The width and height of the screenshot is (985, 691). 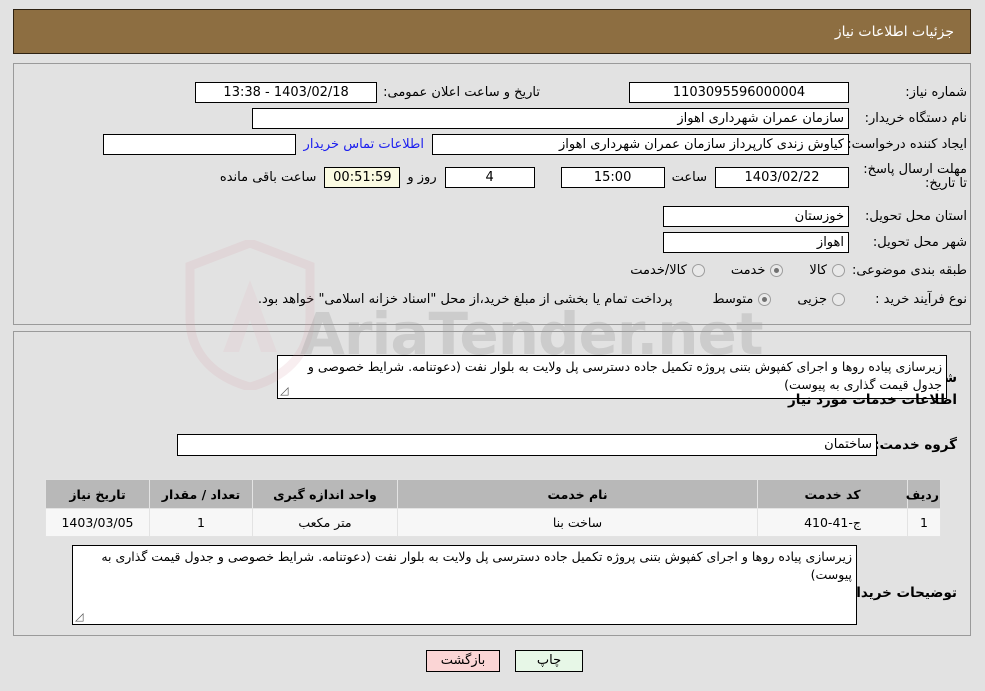 What do you see at coordinates (463, 661) in the screenshot?
I see `back-button: بازگشت` at bounding box center [463, 661].